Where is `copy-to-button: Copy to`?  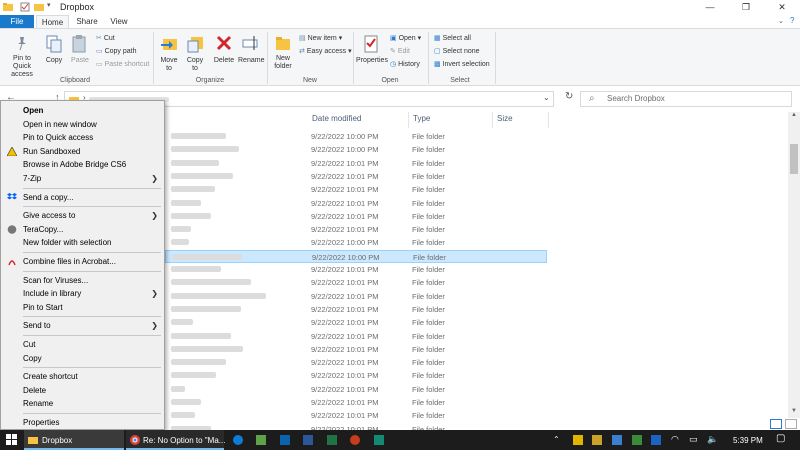 copy-to-button: Copy to is located at coordinates (195, 53).